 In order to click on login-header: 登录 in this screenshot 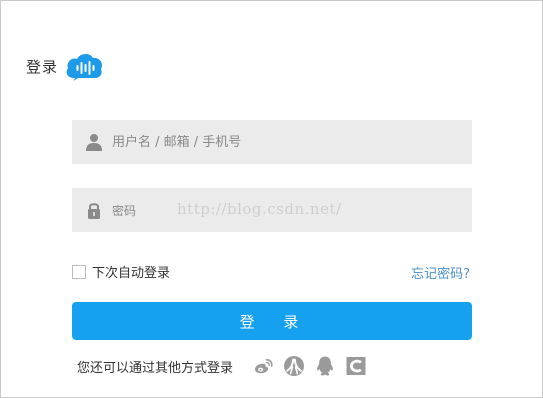, I will do `click(65, 66)`.